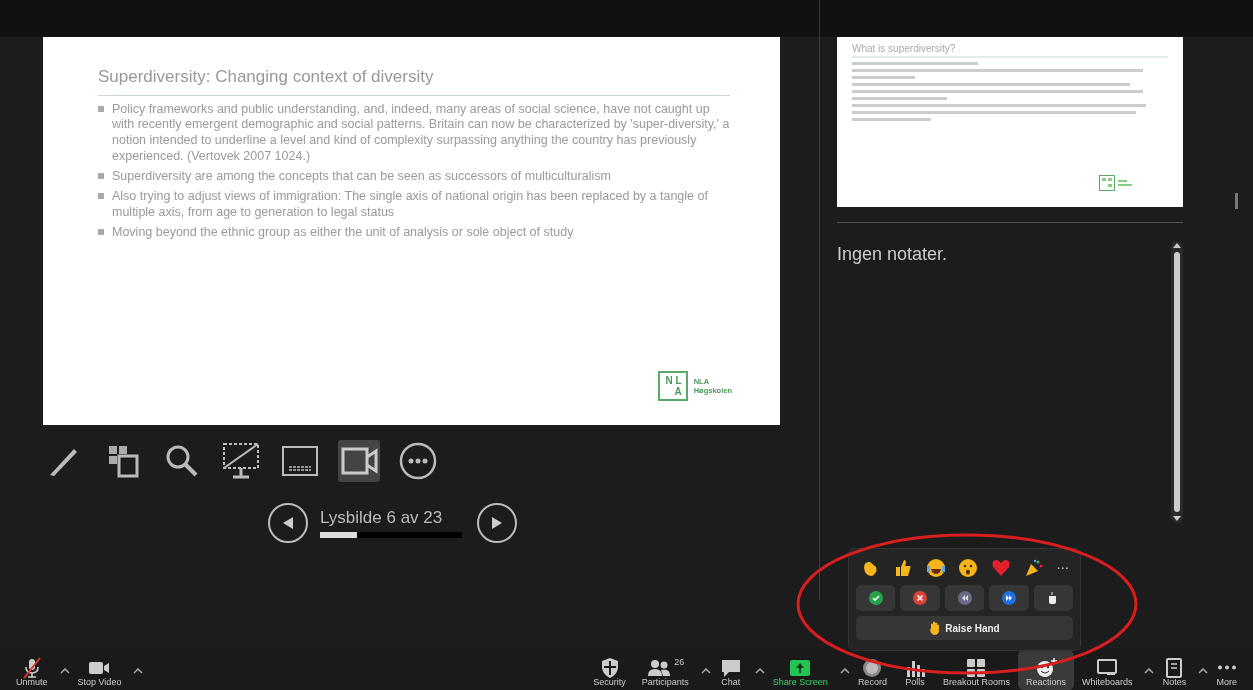  I want to click on left-triangle-icon, so click(288, 523).